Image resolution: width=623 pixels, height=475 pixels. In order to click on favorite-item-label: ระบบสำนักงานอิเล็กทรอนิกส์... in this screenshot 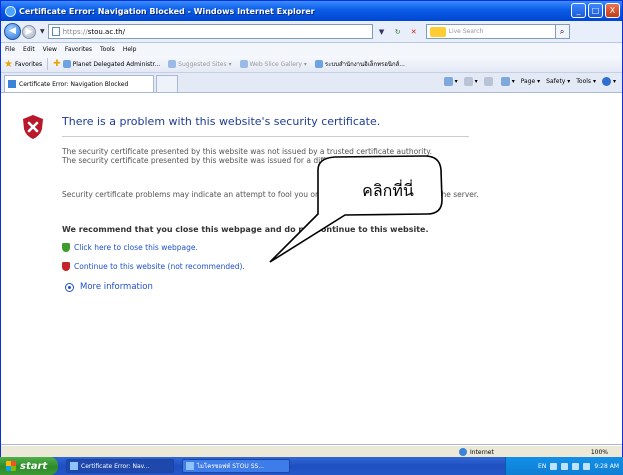, I will do `click(364, 64)`.